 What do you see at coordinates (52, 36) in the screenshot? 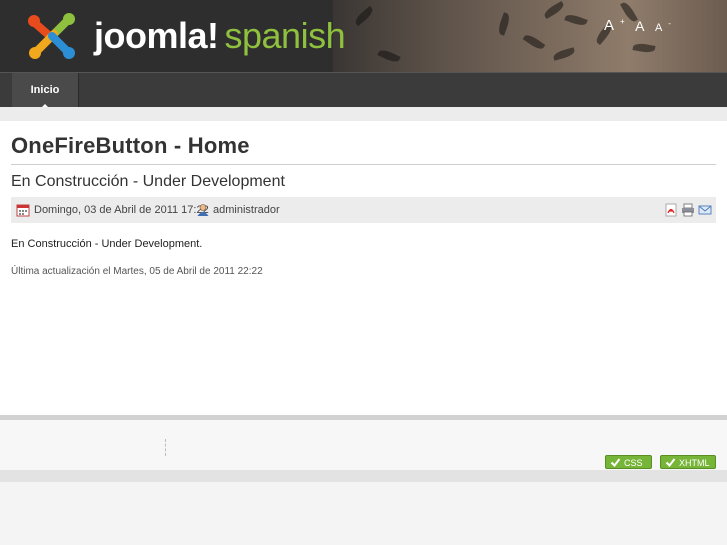
I see `joomla-logo-icon` at bounding box center [52, 36].